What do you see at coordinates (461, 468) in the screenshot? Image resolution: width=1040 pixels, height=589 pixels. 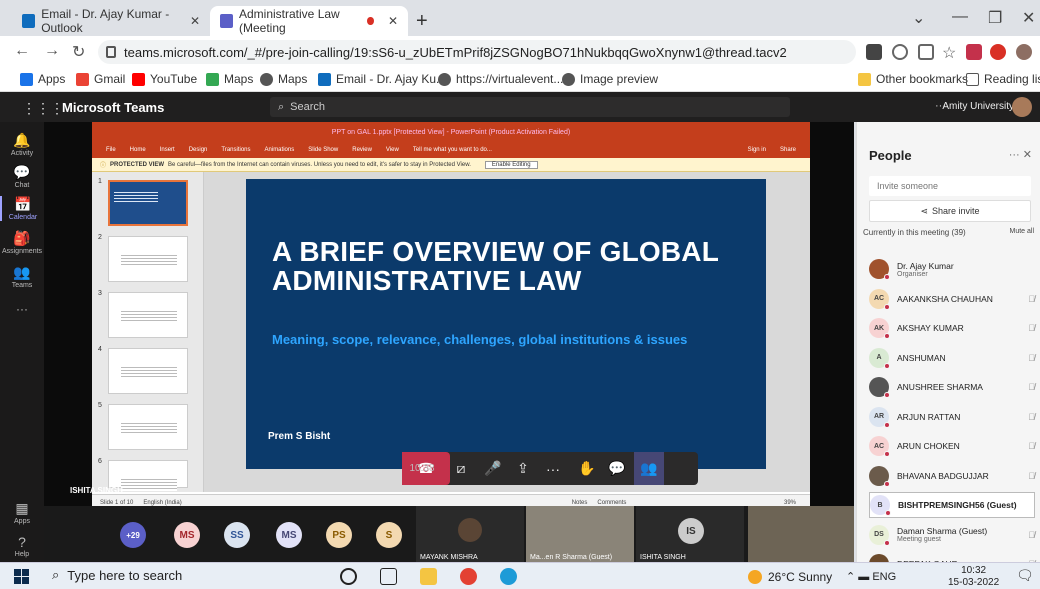 I see `camera-off-icon: ⧄` at bounding box center [461, 468].